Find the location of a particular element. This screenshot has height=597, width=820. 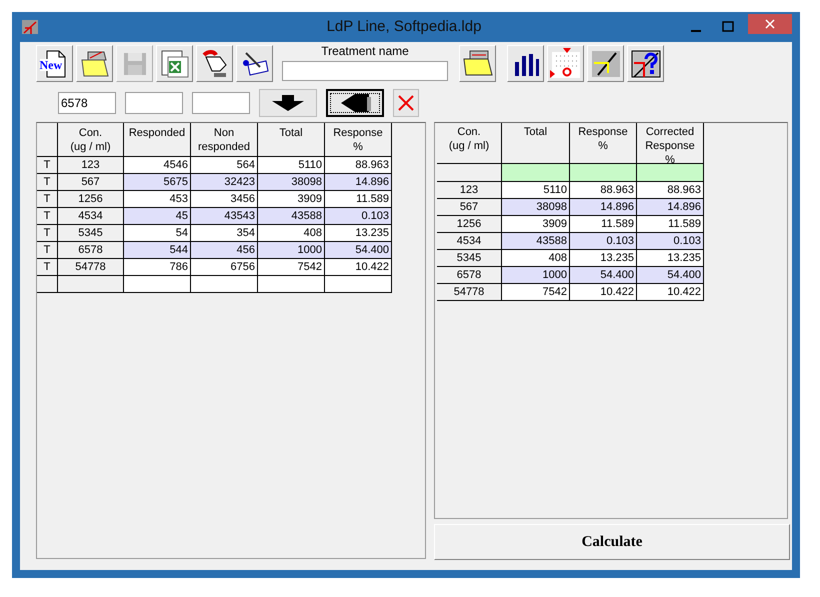

table-cell: 4546 is located at coordinates (157, 165).